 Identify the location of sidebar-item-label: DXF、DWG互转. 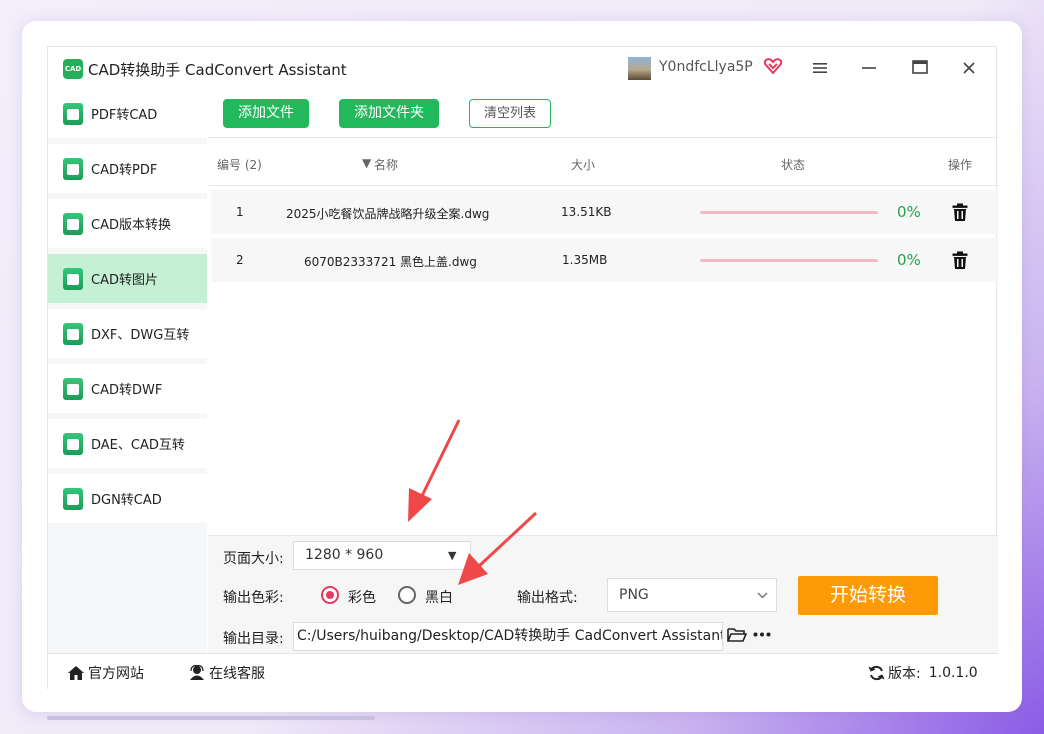
(140, 335).